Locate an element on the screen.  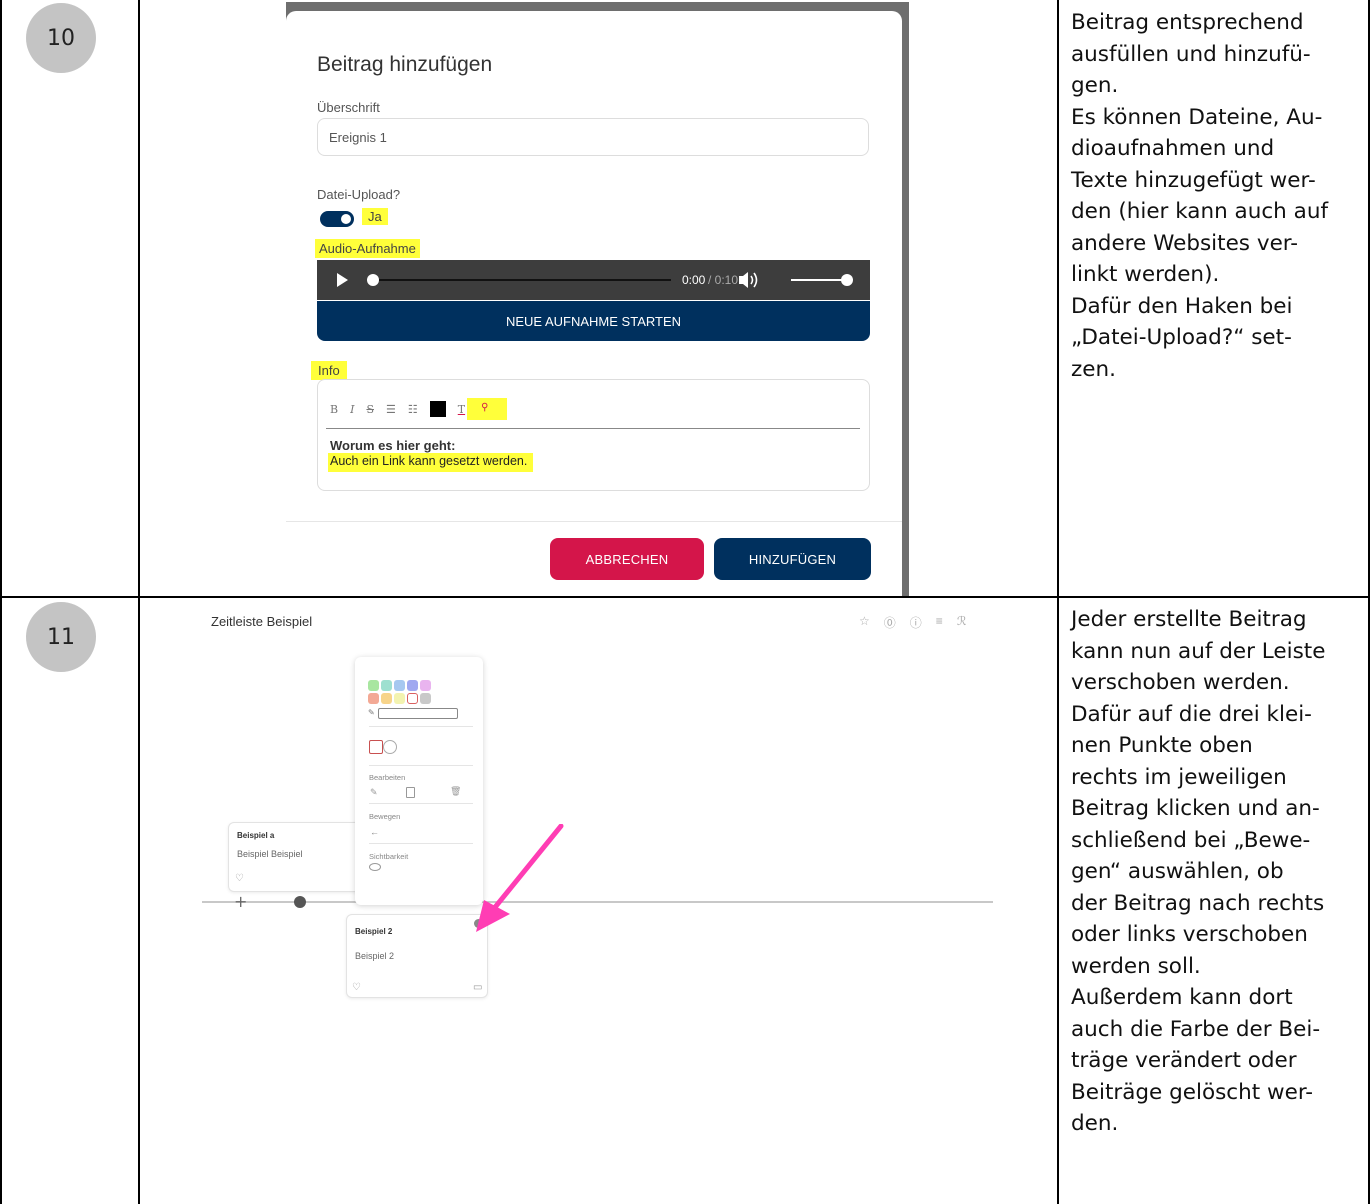
speaker-icon is located at coordinates (743, 280).